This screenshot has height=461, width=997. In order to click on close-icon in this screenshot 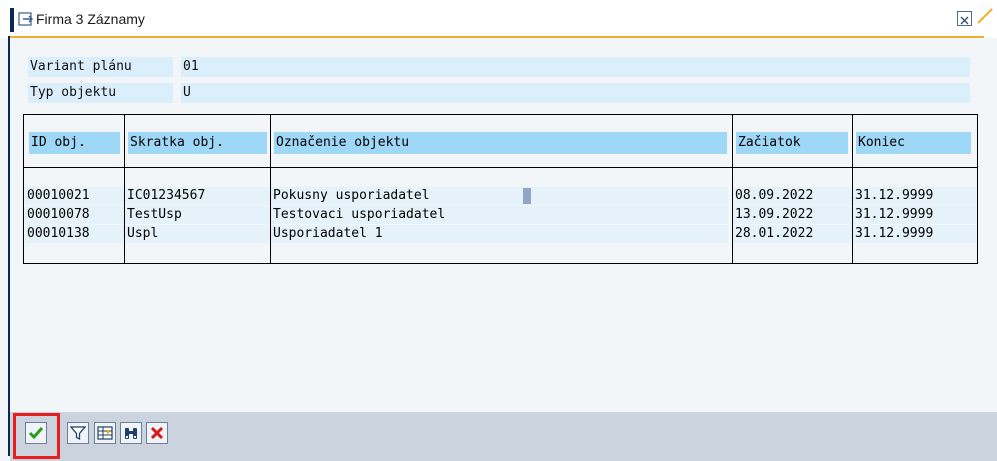, I will do `click(964, 20)`.